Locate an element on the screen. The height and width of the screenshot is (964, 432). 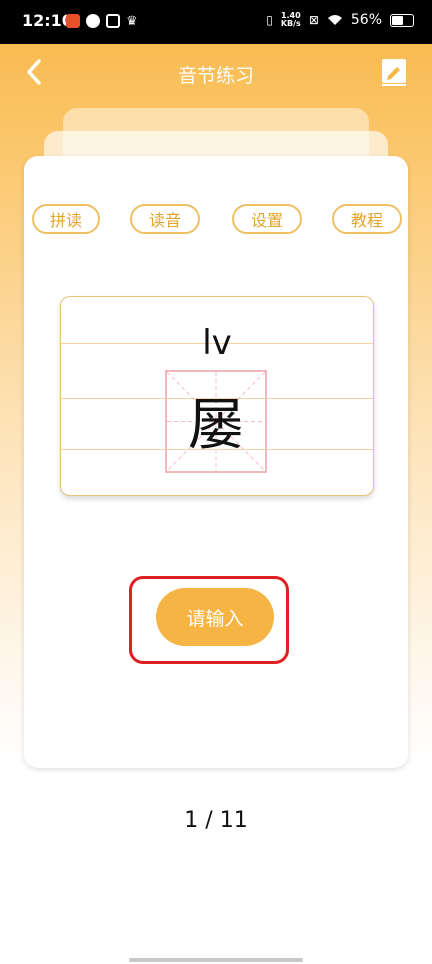
header: 音节练习 is located at coordinates (216, 72).